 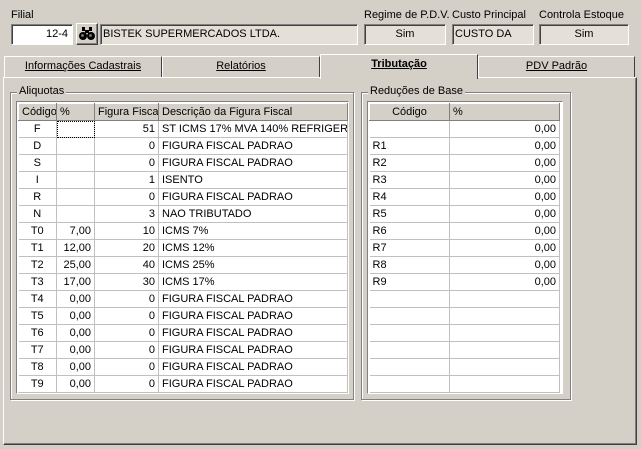 I want to click on table-cell: T5, so click(x=37, y=316).